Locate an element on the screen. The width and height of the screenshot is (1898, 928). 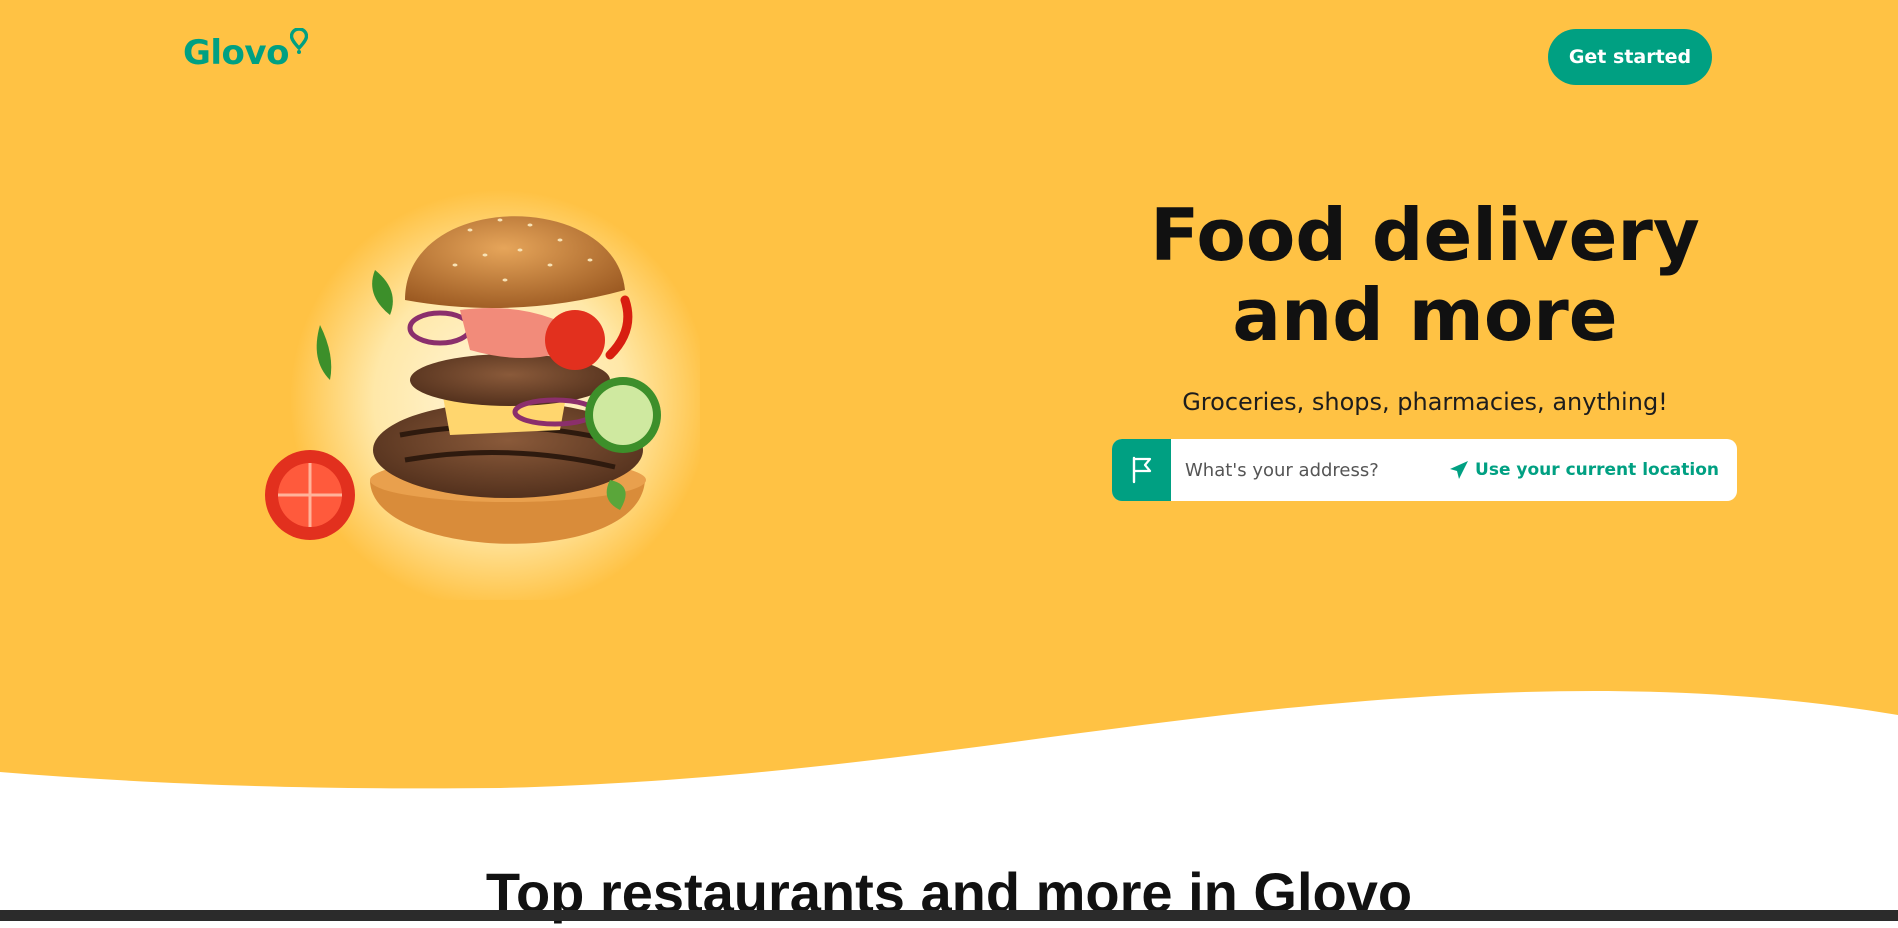
hero-subline: Groceries, shops, pharmacies, anything! is located at coordinates (1425, 402).